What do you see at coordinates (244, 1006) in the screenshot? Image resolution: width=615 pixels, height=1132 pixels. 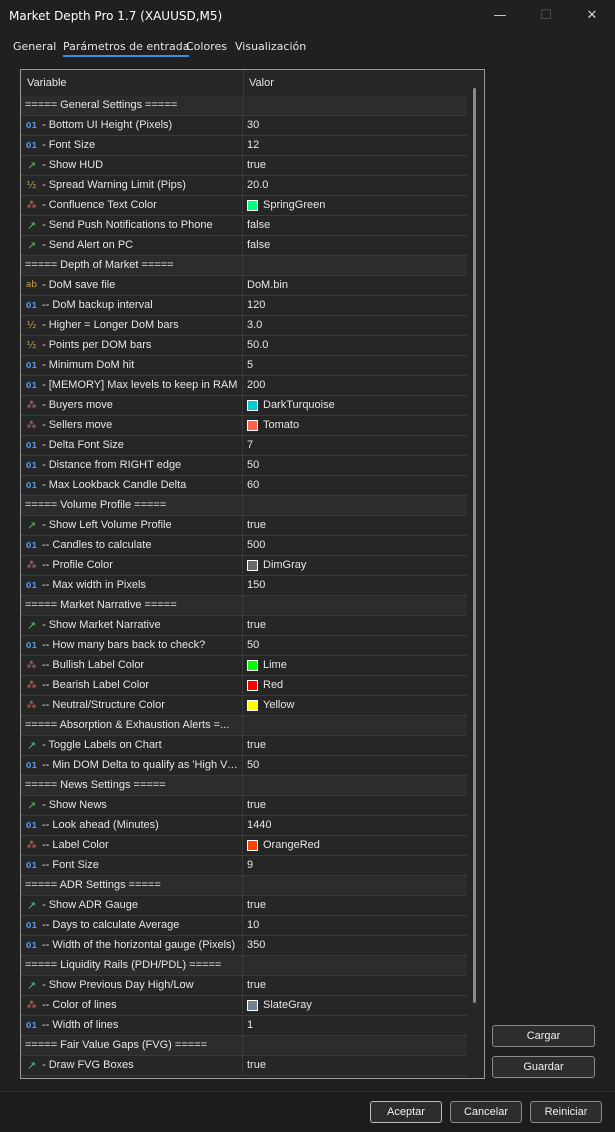 I see `parameter-row: ⁂ -- Color of lines SlateGray` at bounding box center [244, 1006].